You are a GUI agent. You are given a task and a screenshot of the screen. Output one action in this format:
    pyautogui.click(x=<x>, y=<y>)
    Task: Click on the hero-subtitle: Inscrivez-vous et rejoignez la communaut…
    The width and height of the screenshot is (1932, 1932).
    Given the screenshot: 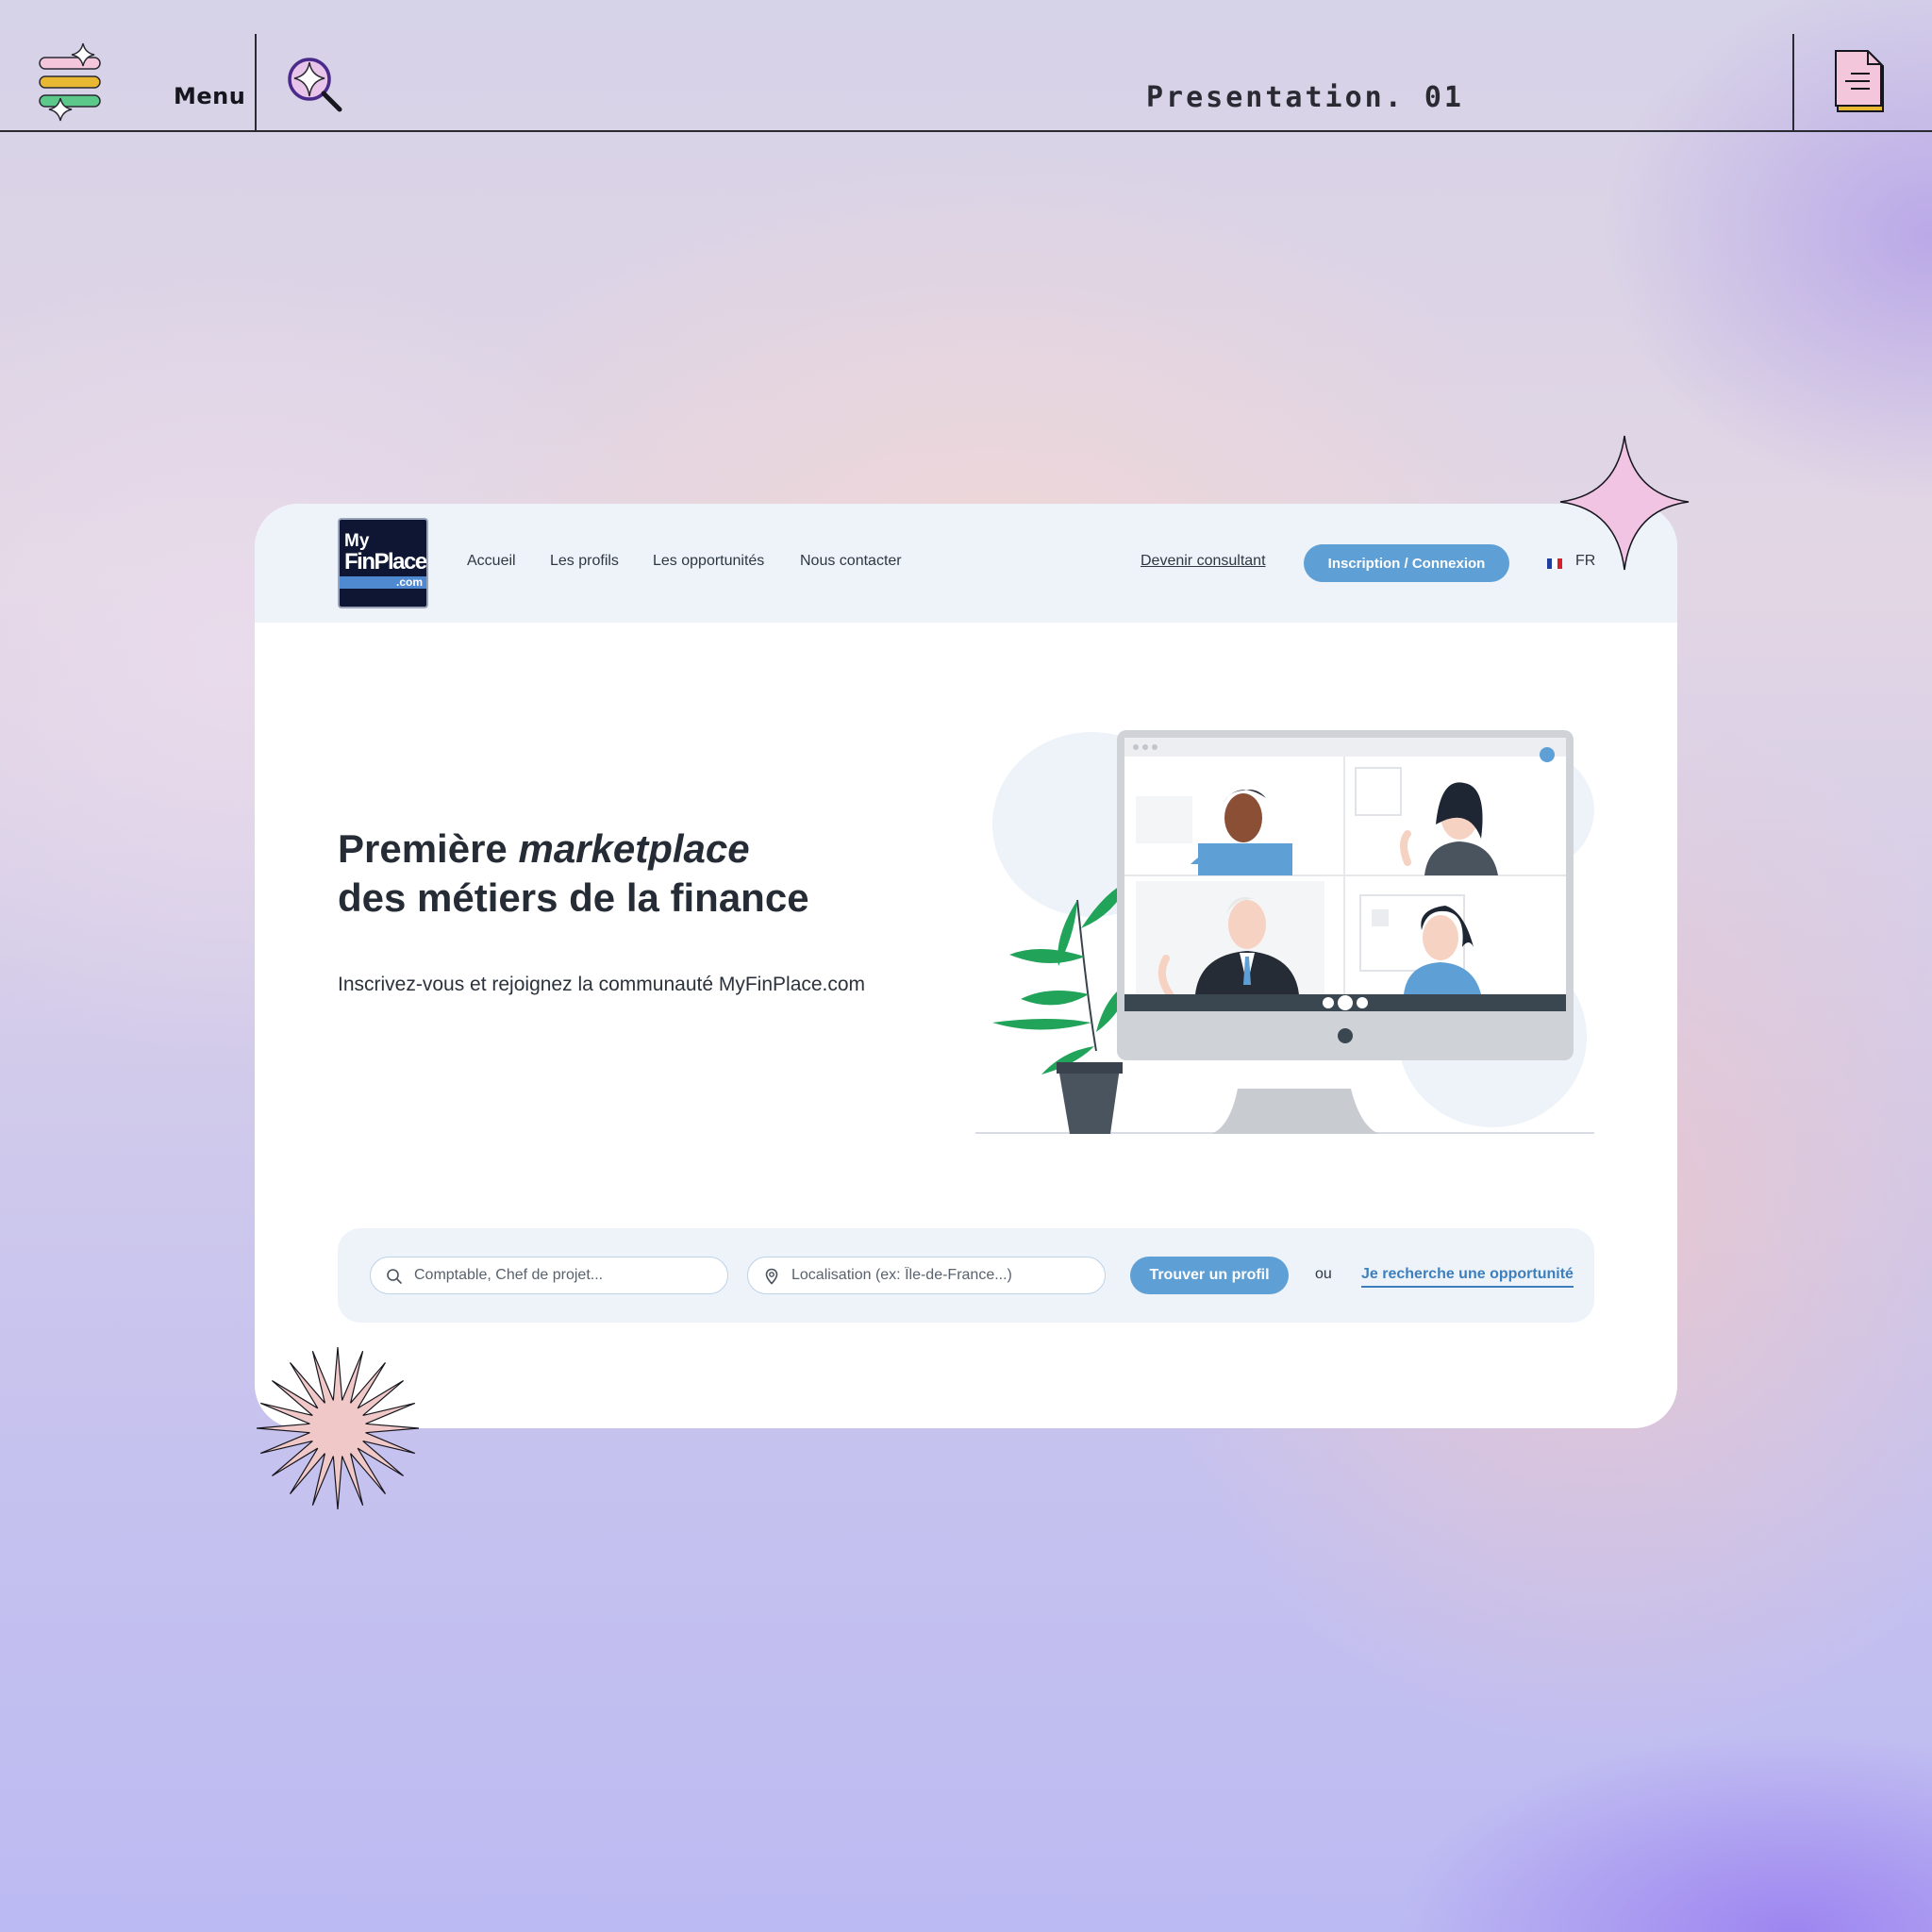 What is the action you would take?
    pyautogui.click(x=602, y=984)
    